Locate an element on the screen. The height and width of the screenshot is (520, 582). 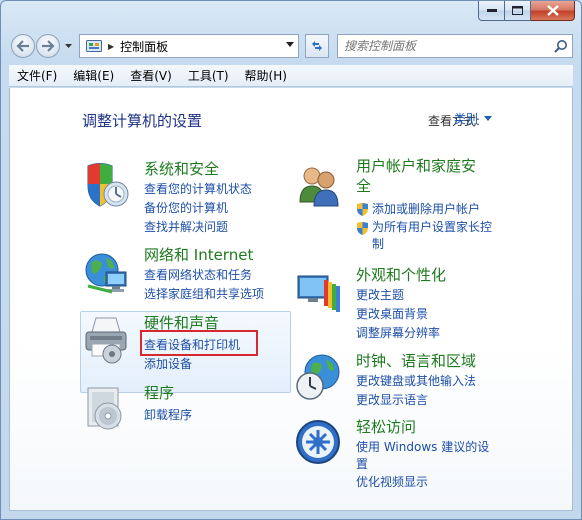
link-label: 添加或删除用户帐户 is located at coordinates (426, 209).